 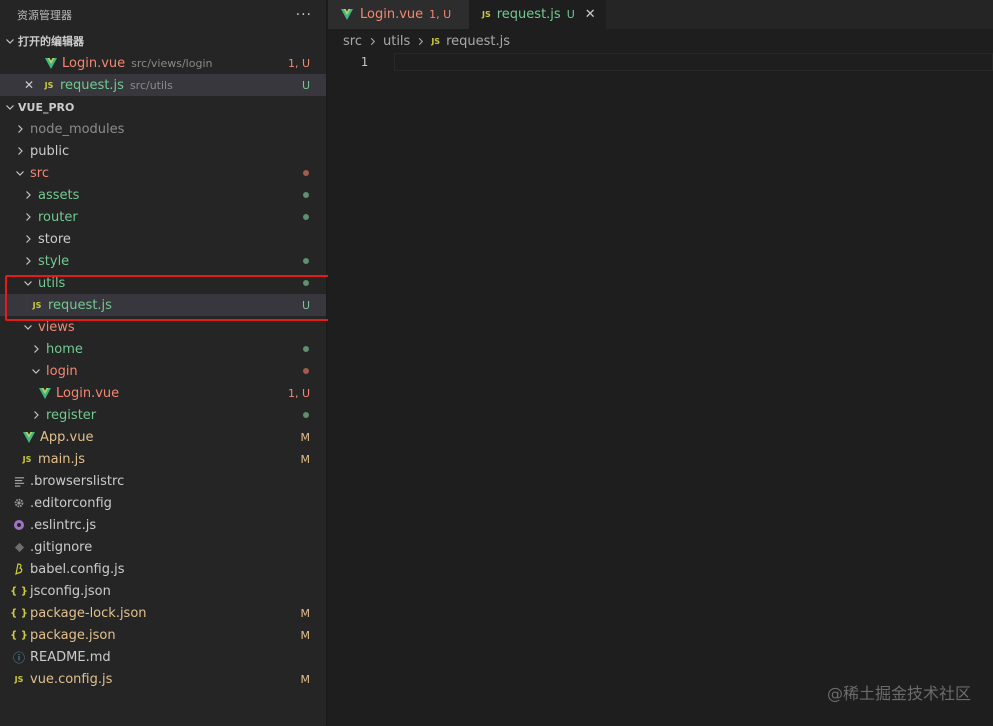 What do you see at coordinates (61, 547) in the screenshot?
I see `tree-label: .gitignore` at bounding box center [61, 547].